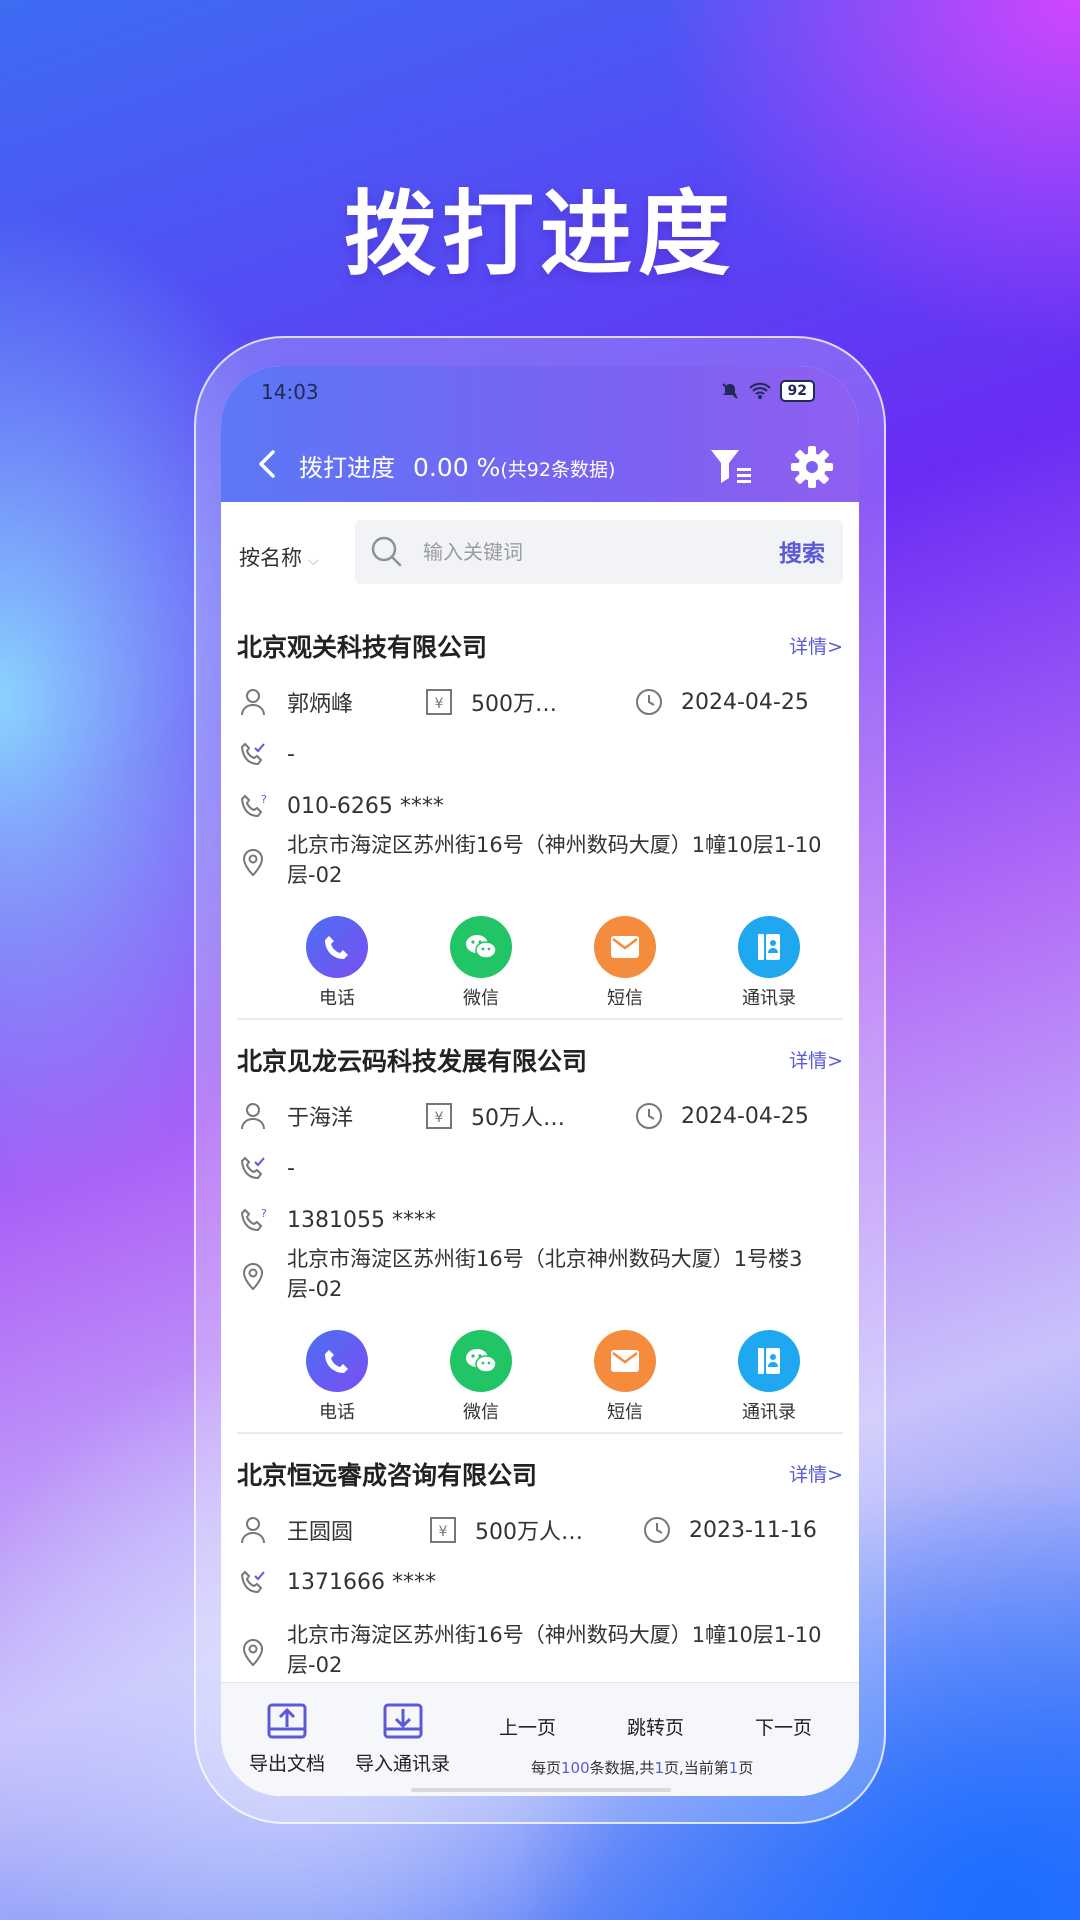 The image size is (1080, 1920). Describe the element at coordinates (759, 390) in the screenshot. I see `wifi-icon` at that location.